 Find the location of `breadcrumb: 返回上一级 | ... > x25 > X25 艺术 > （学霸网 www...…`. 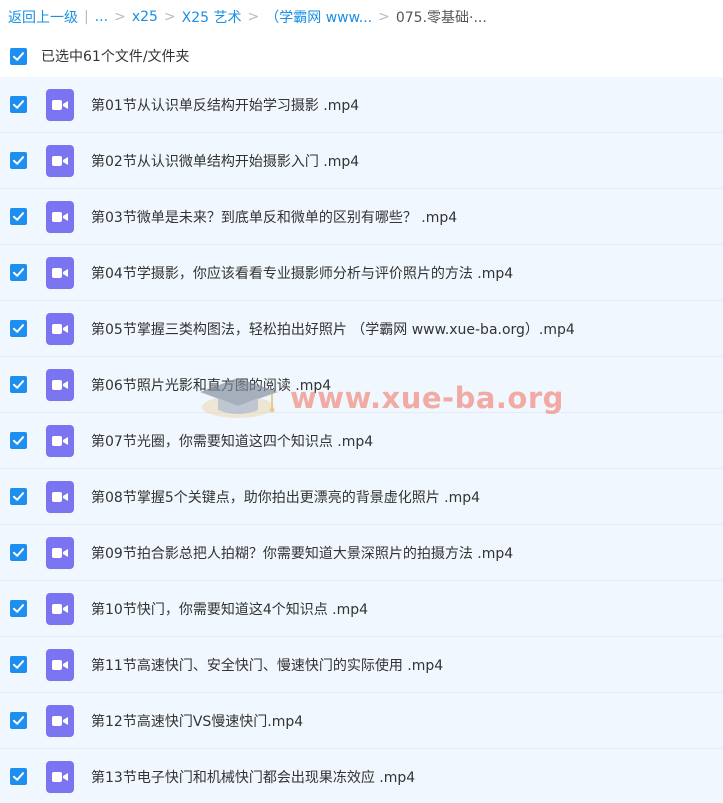

breadcrumb: 返回上一级 | ... > x25 > X25 艺术 > （学霸网 www...… is located at coordinates (361, 17).